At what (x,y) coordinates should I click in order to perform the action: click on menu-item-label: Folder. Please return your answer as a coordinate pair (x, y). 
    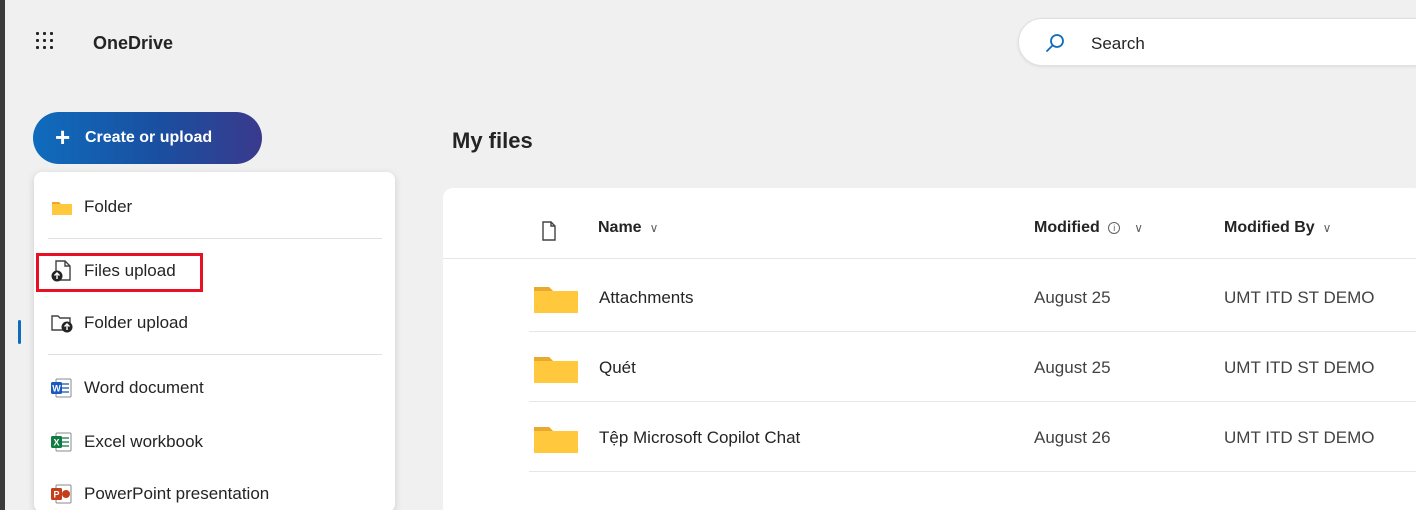
    Looking at the image, I should click on (108, 206).